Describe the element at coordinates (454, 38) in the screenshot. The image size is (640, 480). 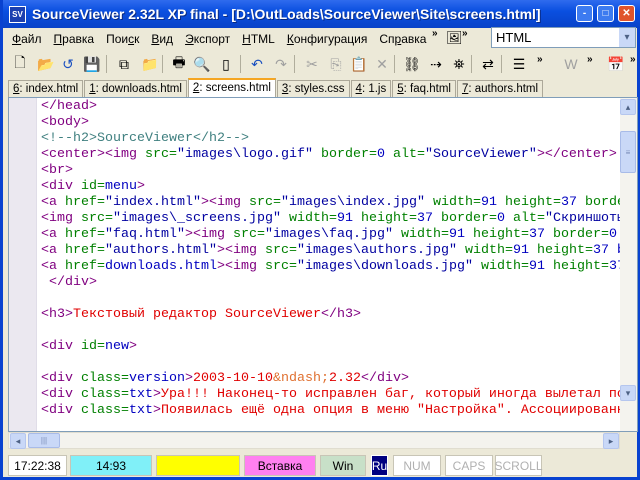
I see `image-tool-icon: 🖼` at that location.